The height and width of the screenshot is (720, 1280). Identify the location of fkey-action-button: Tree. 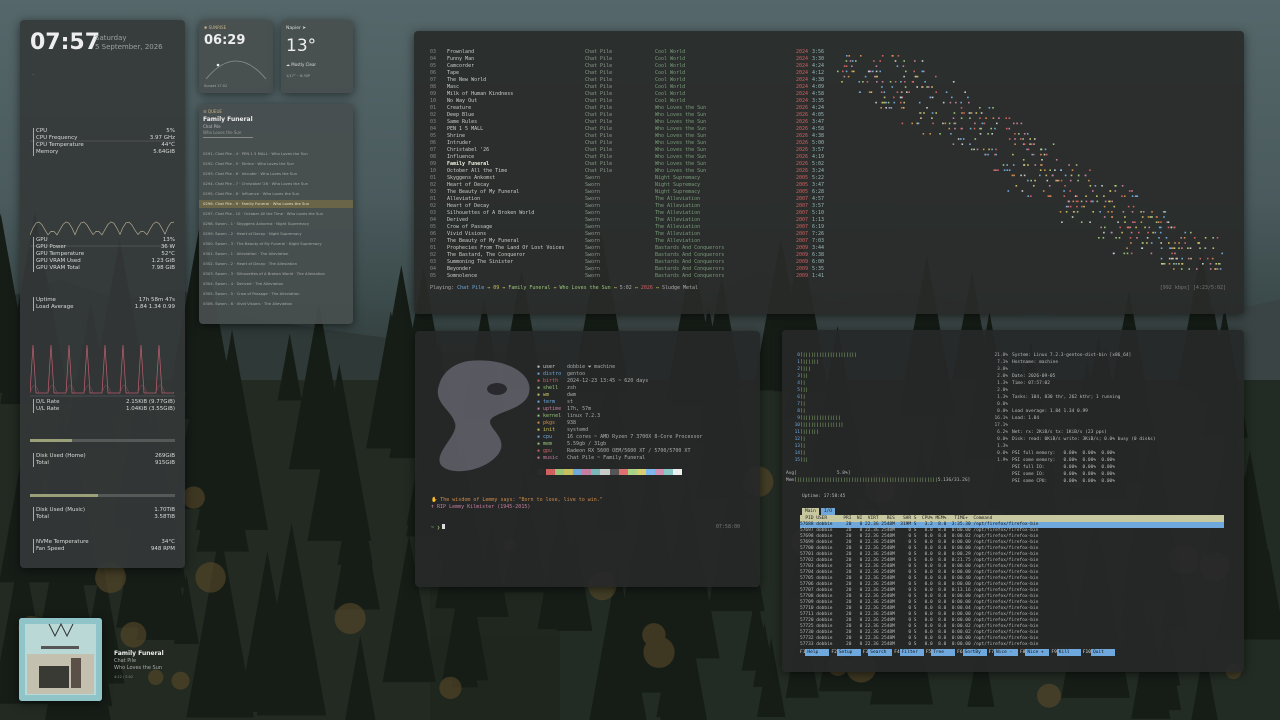
(943, 652).